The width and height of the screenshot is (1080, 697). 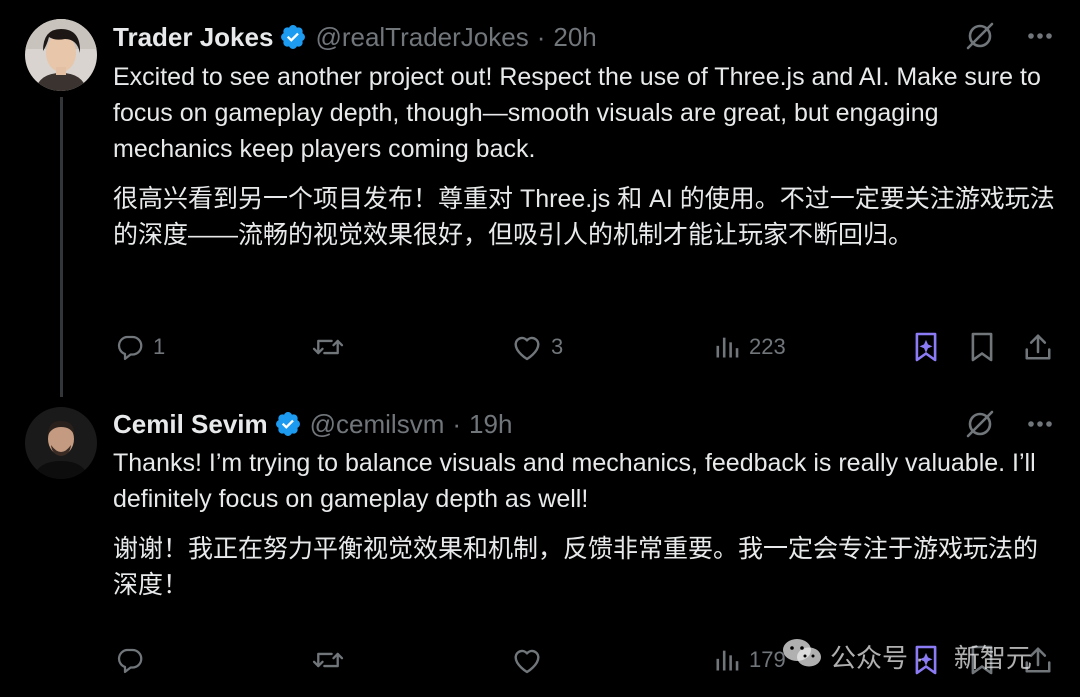 I want to click on like-count: 3, so click(x=557, y=346).